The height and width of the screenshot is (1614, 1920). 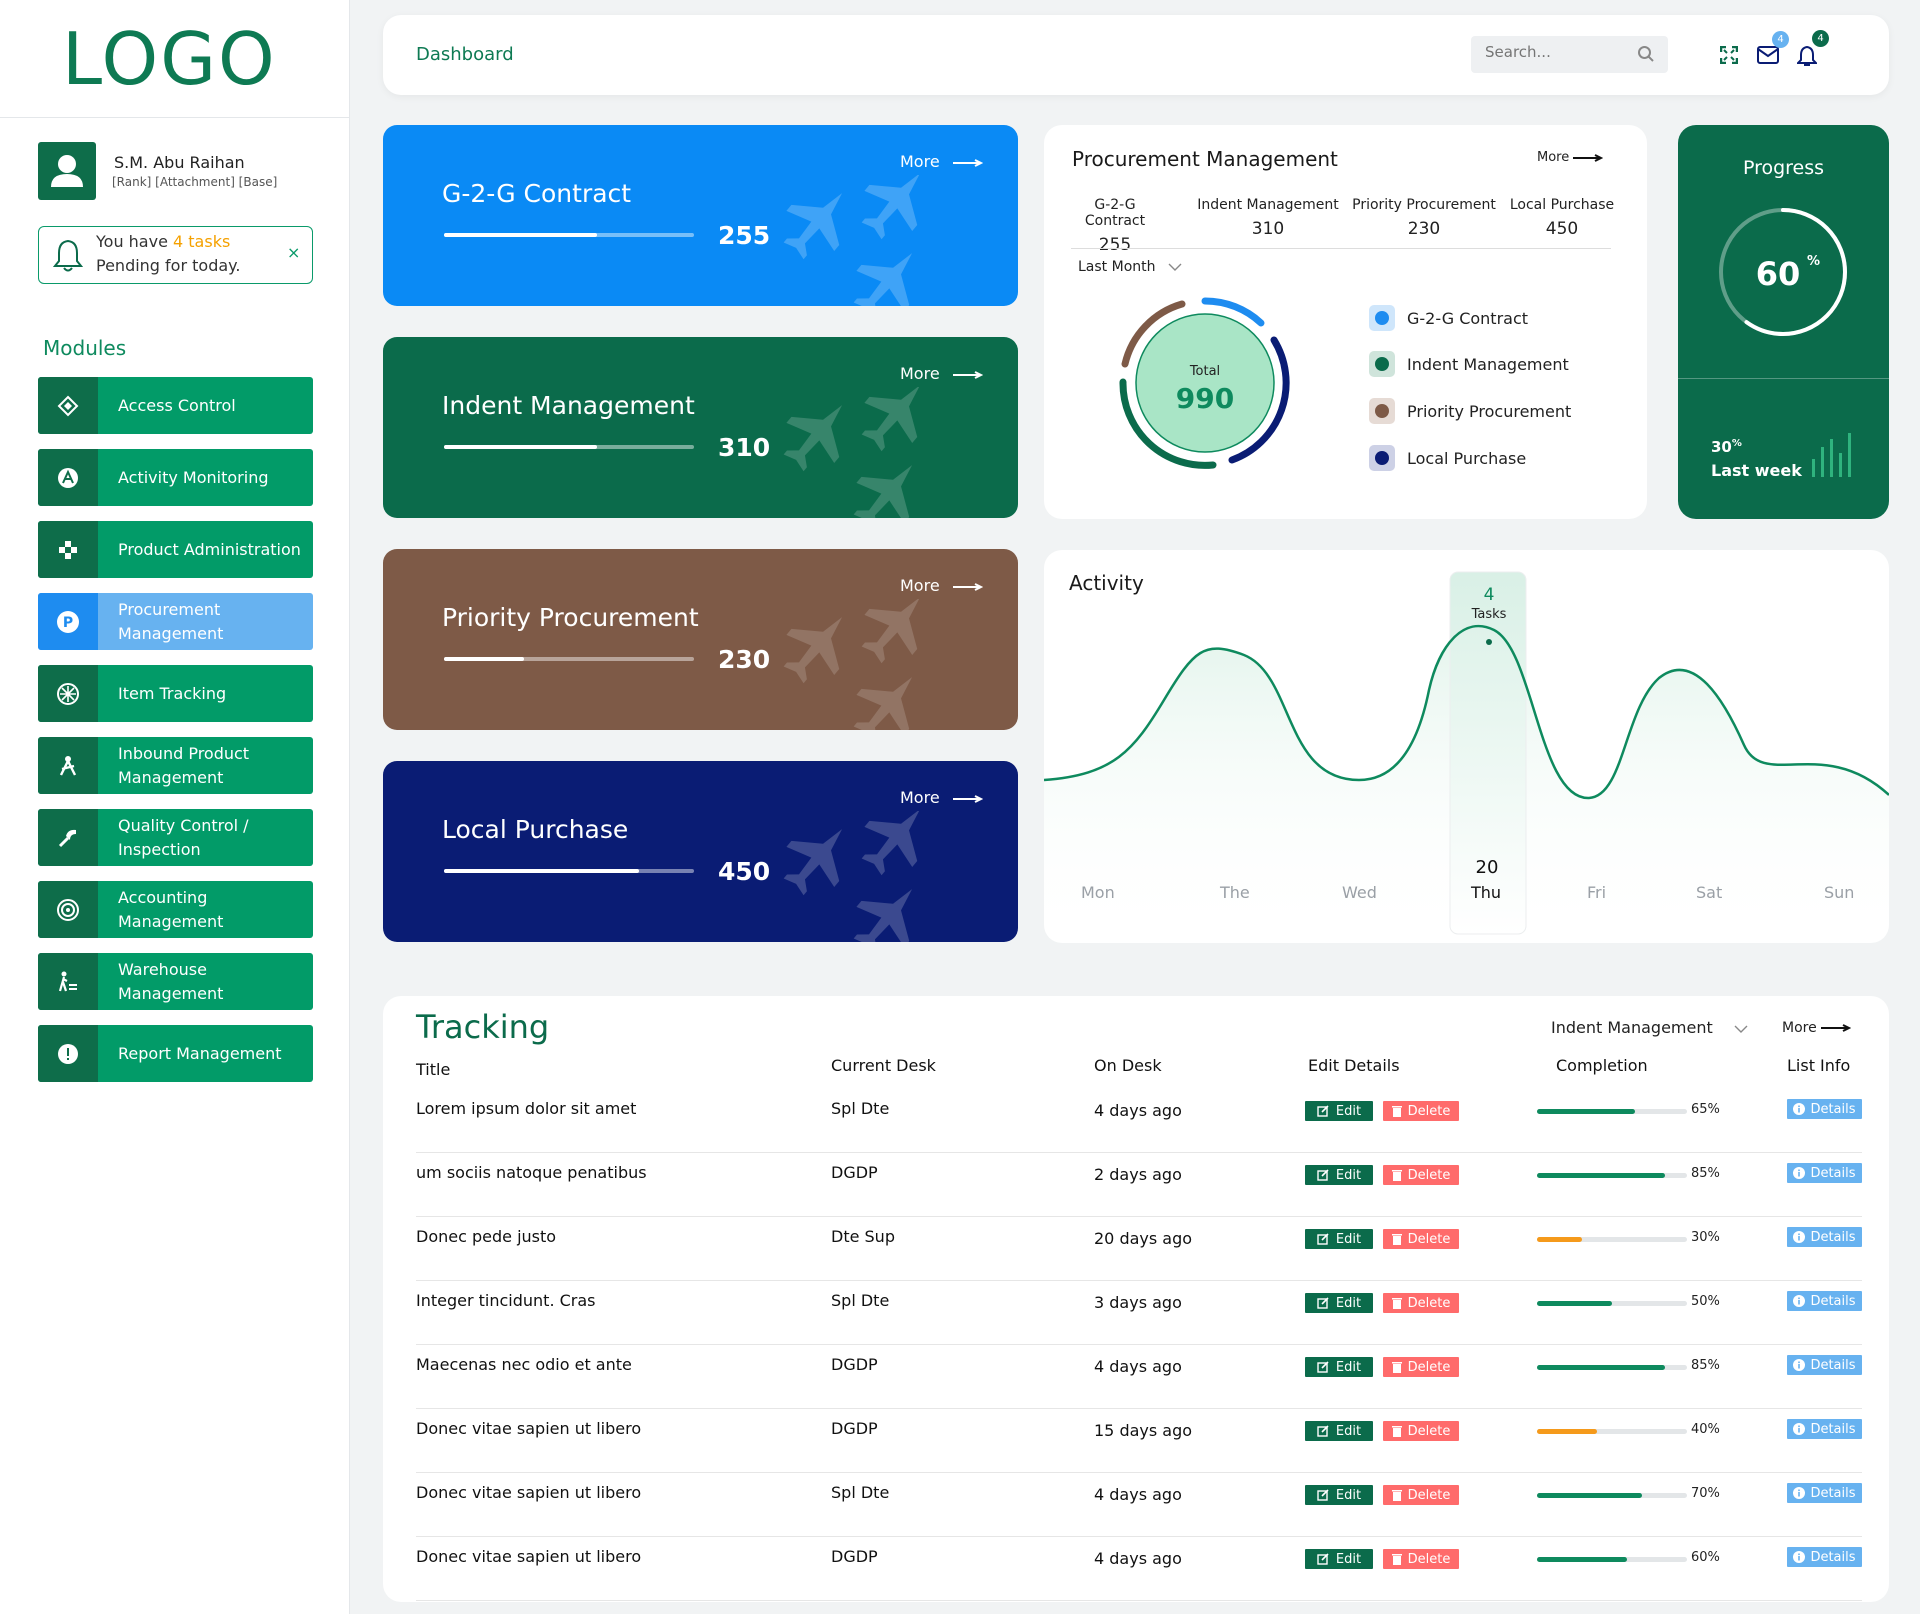 I want to click on jets-icon, so click(x=852, y=876).